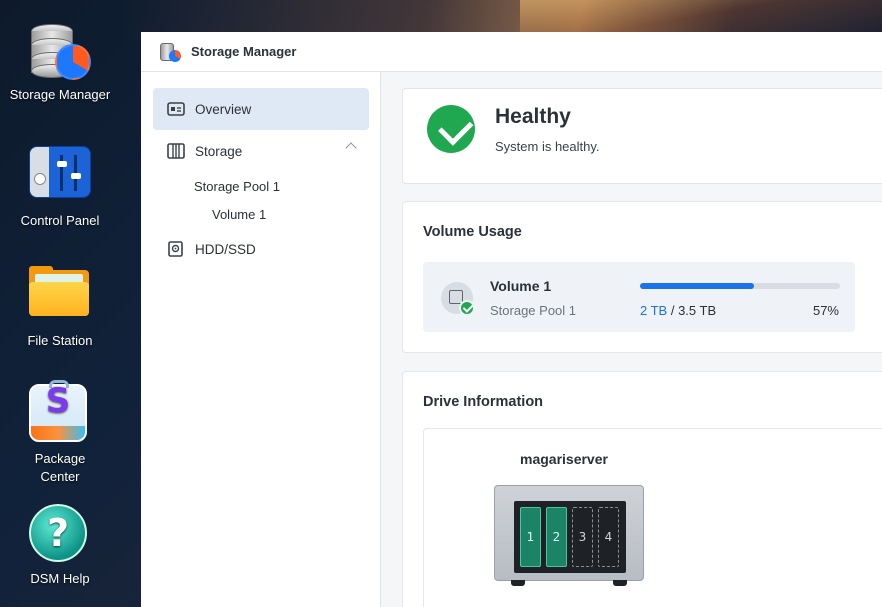 Image resolution: width=882 pixels, height=607 pixels. I want to click on nas-drive-bays: 1 2 3 4, so click(570, 537).